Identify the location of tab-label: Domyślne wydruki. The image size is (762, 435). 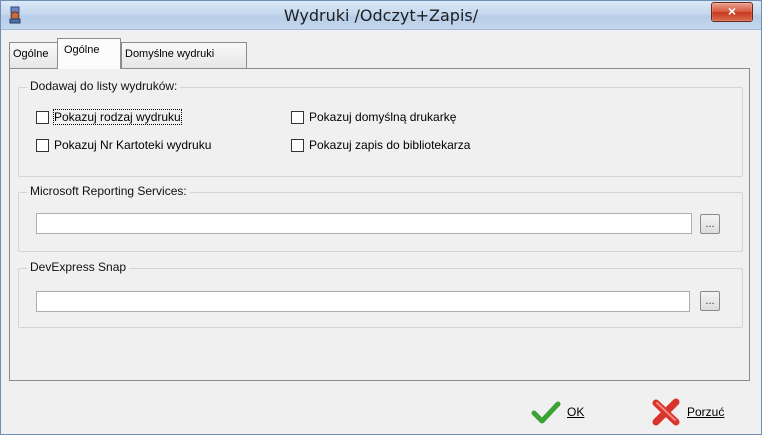
(170, 54).